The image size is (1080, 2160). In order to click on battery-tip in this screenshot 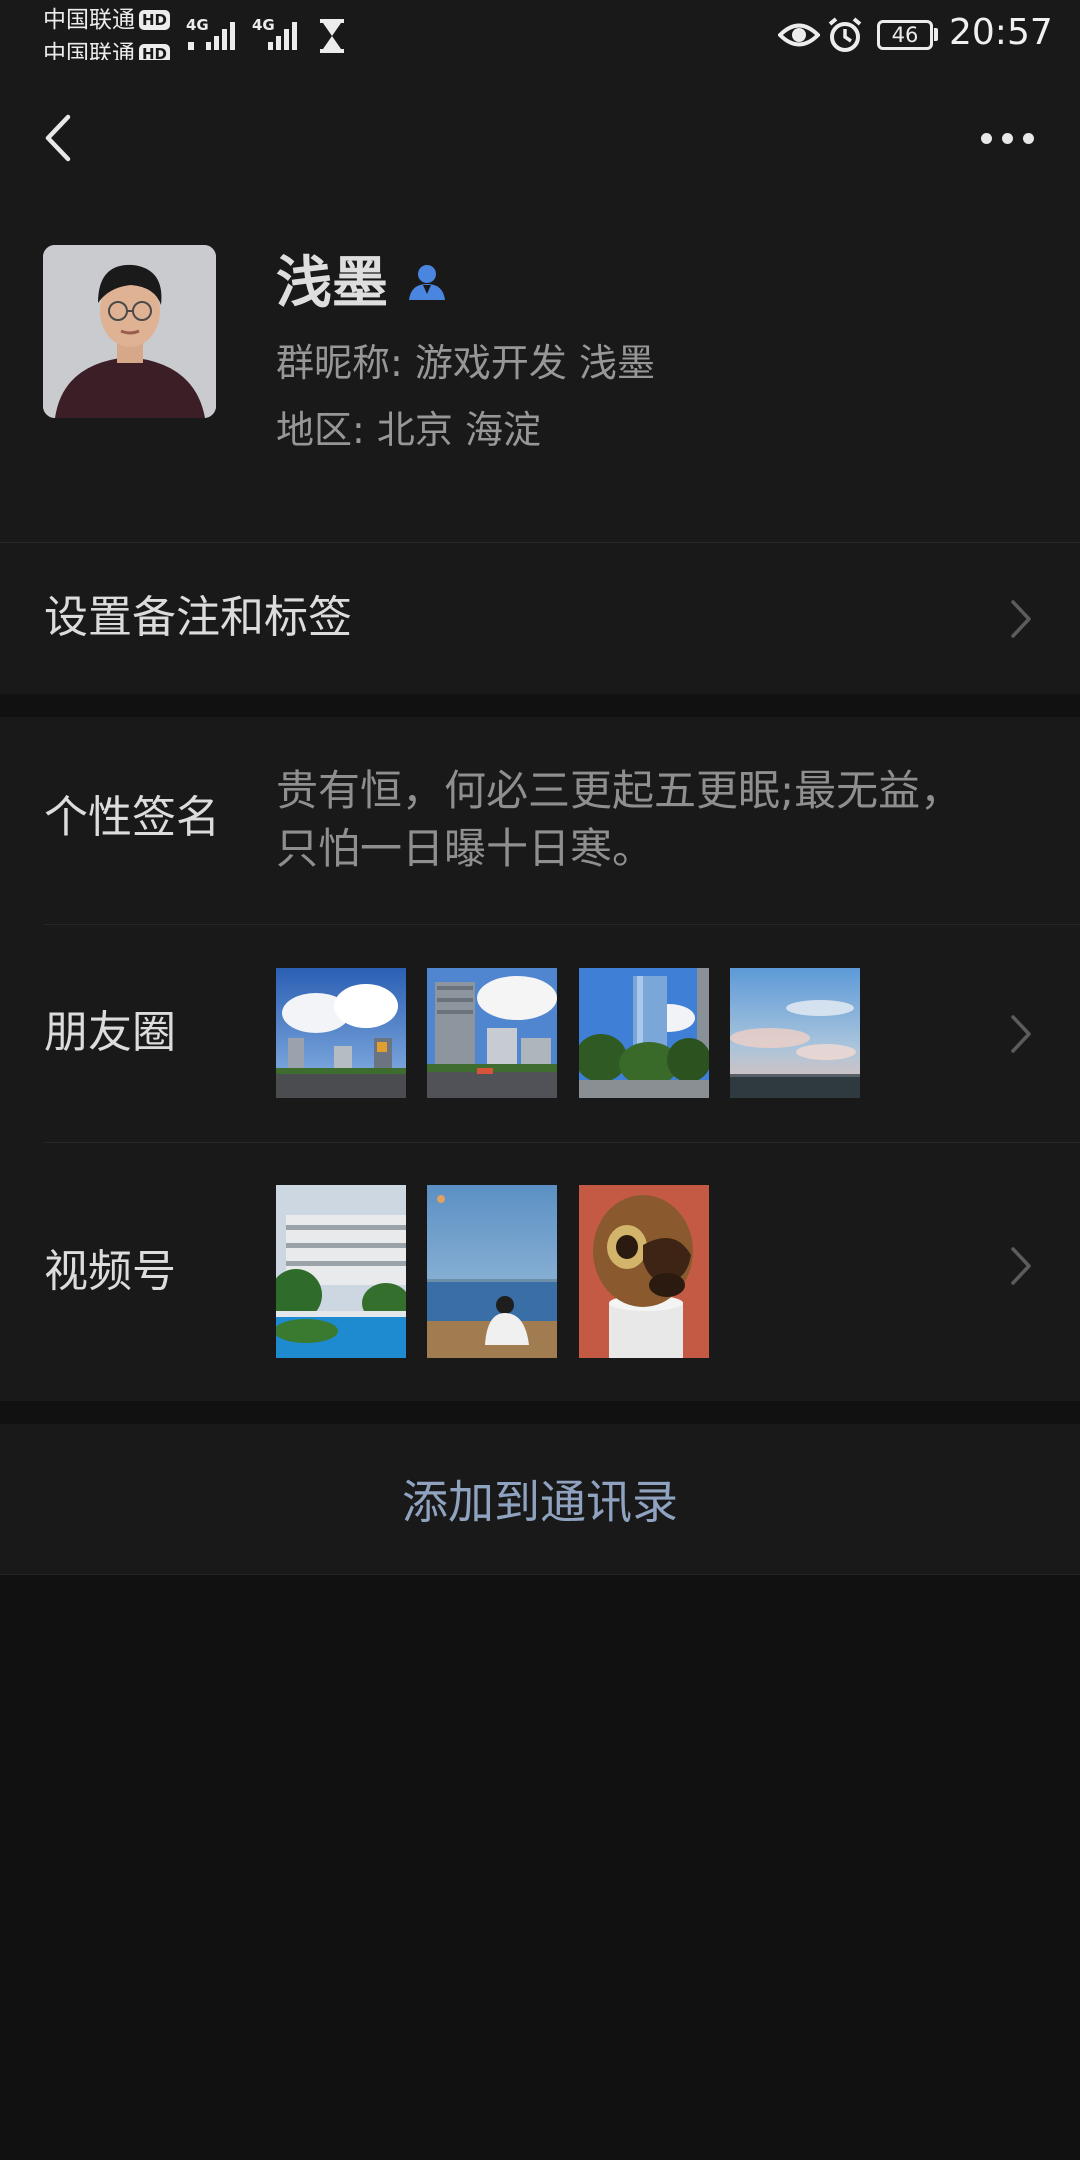, I will do `click(936, 34)`.